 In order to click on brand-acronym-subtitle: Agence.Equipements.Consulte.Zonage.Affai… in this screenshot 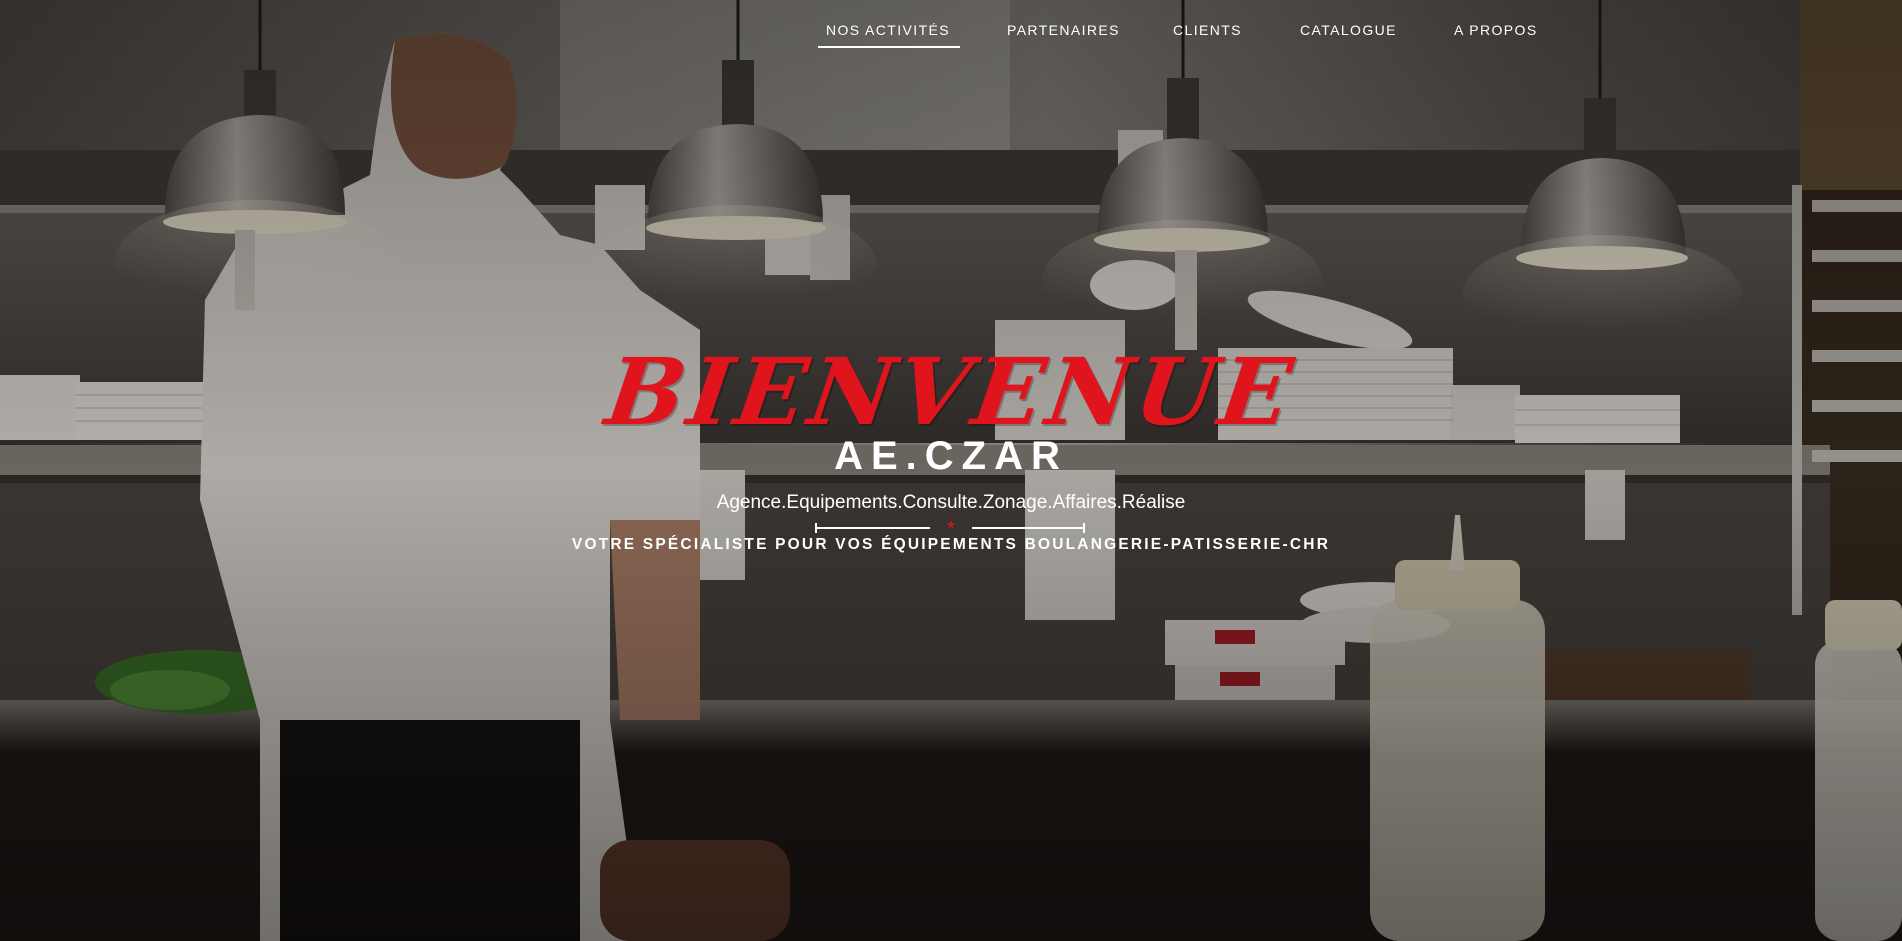, I will do `click(951, 502)`.